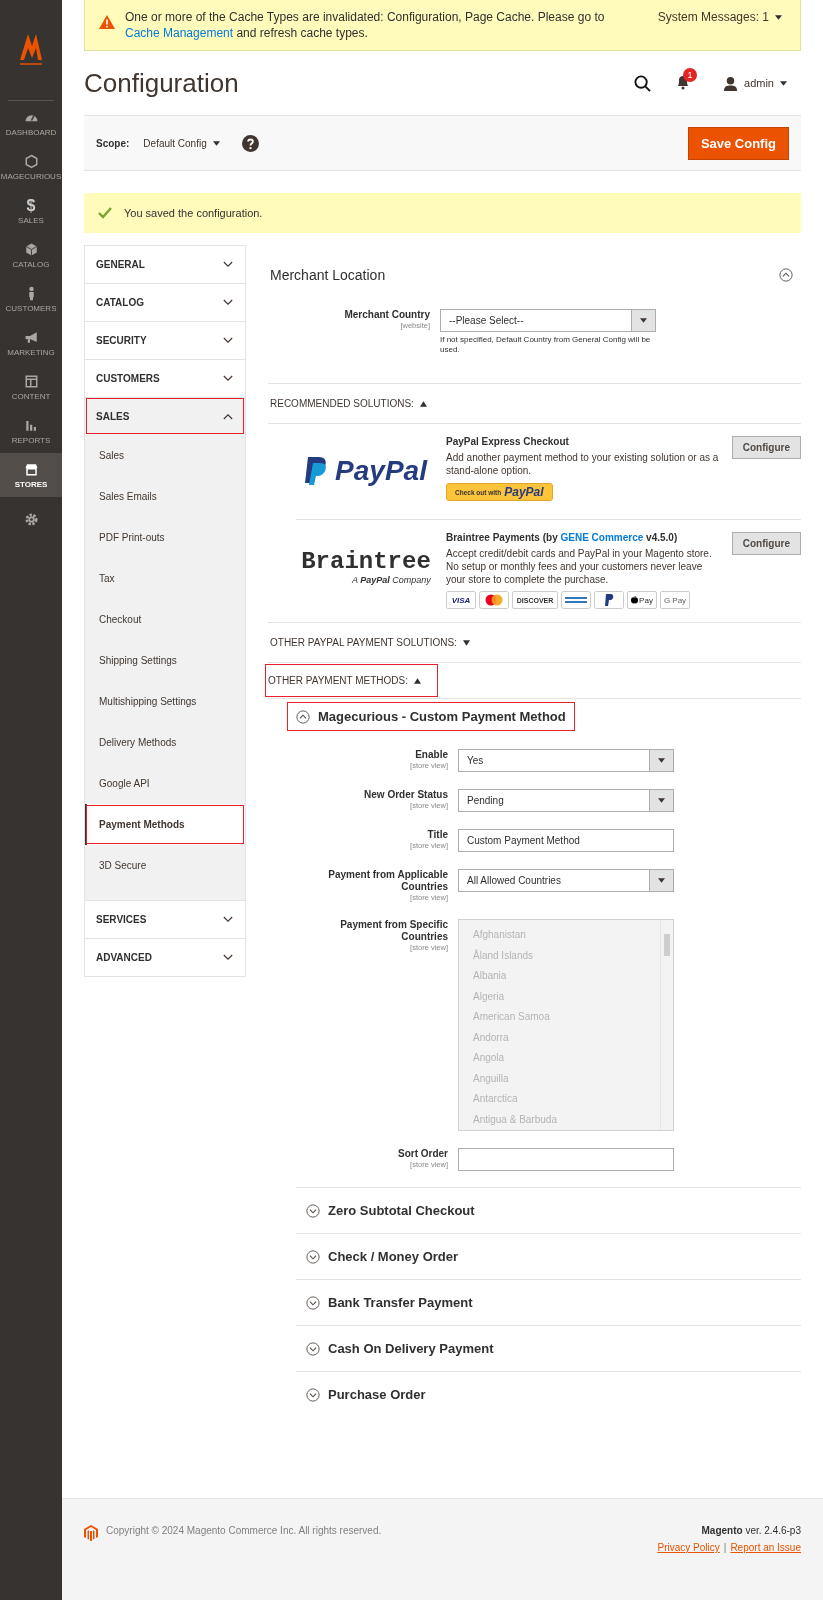 Image resolution: width=823 pixels, height=1600 pixels. I want to click on copyright: Copyright © 2024 Magento Commerce Inc. All rights reserved., so click(244, 1530).